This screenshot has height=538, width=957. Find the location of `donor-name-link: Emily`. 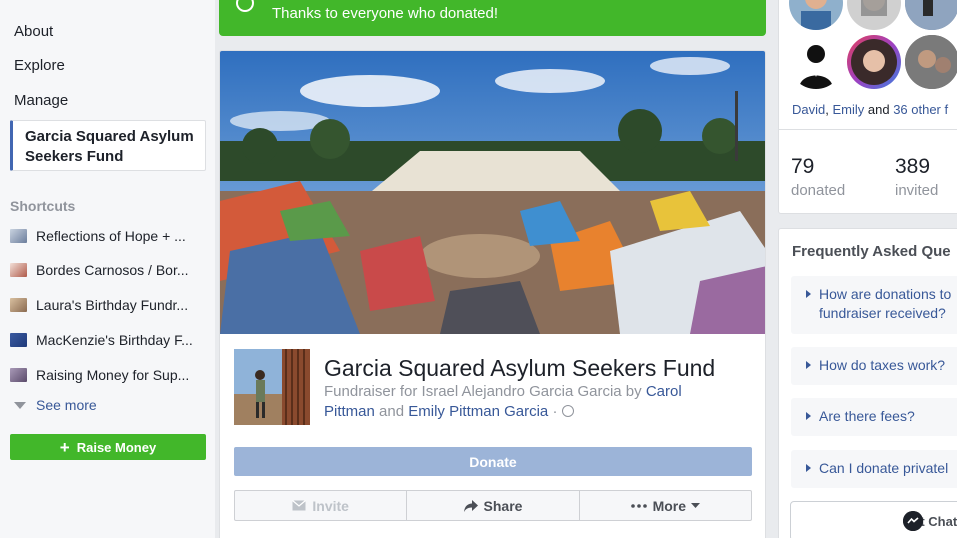

donor-name-link: Emily is located at coordinates (848, 109).